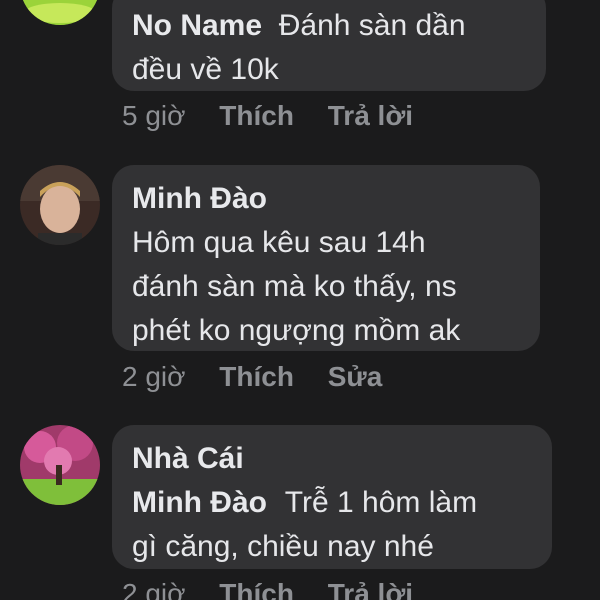 Image resolution: width=600 pixels, height=600 pixels. I want to click on comment-author-line: Nhà Cái, so click(332, 459).